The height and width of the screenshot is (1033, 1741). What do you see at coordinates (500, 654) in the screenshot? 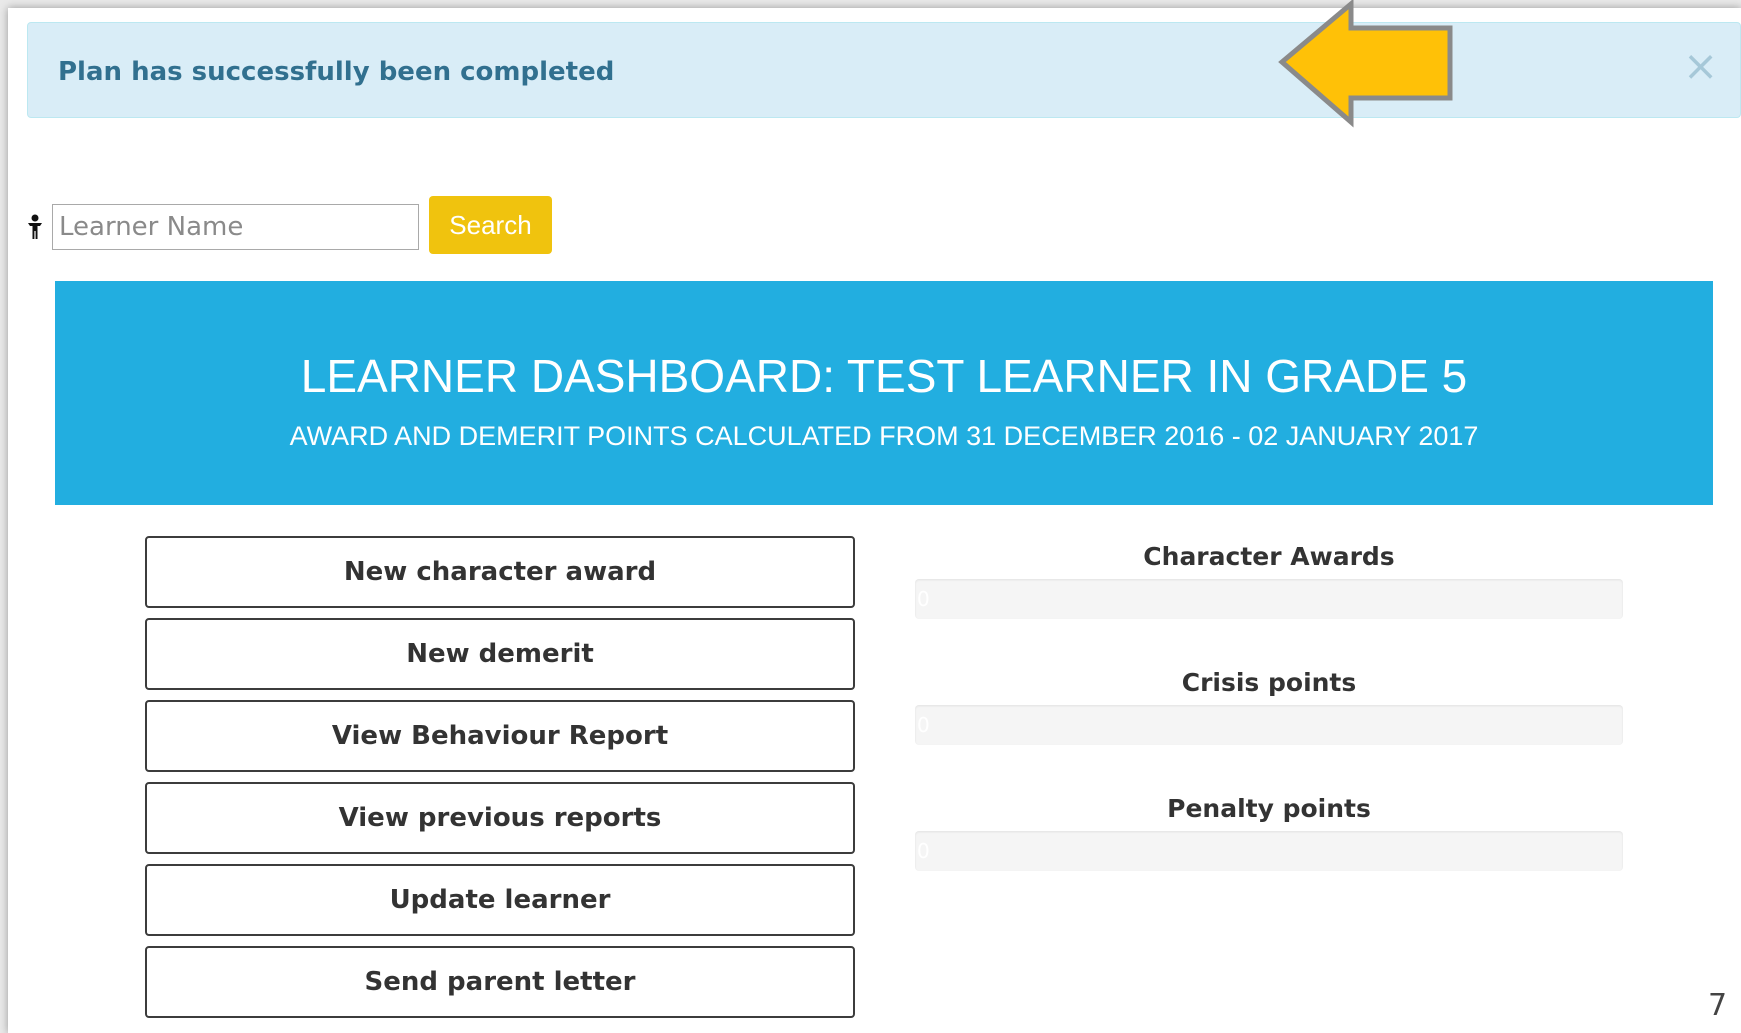
I see `new-demerit-button: New demerit` at bounding box center [500, 654].